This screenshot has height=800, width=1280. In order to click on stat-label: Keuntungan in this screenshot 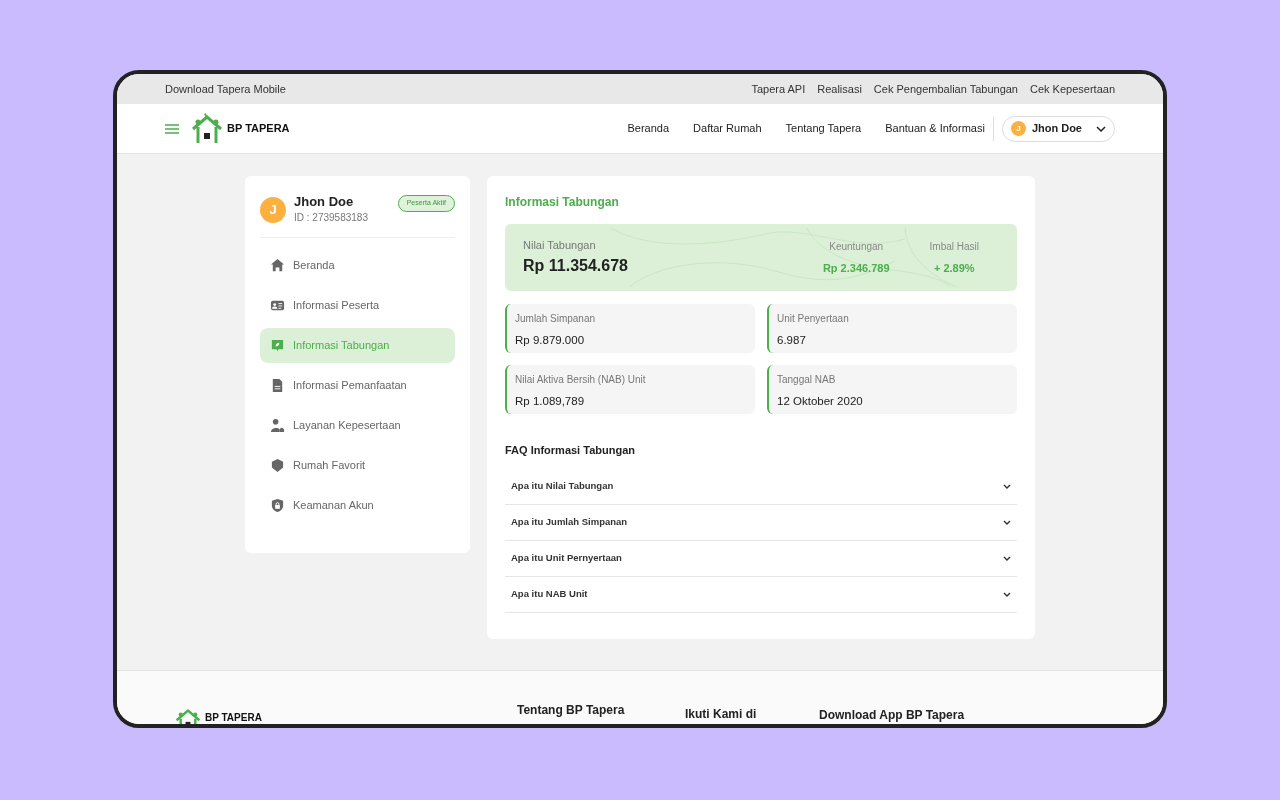, I will do `click(856, 246)`.